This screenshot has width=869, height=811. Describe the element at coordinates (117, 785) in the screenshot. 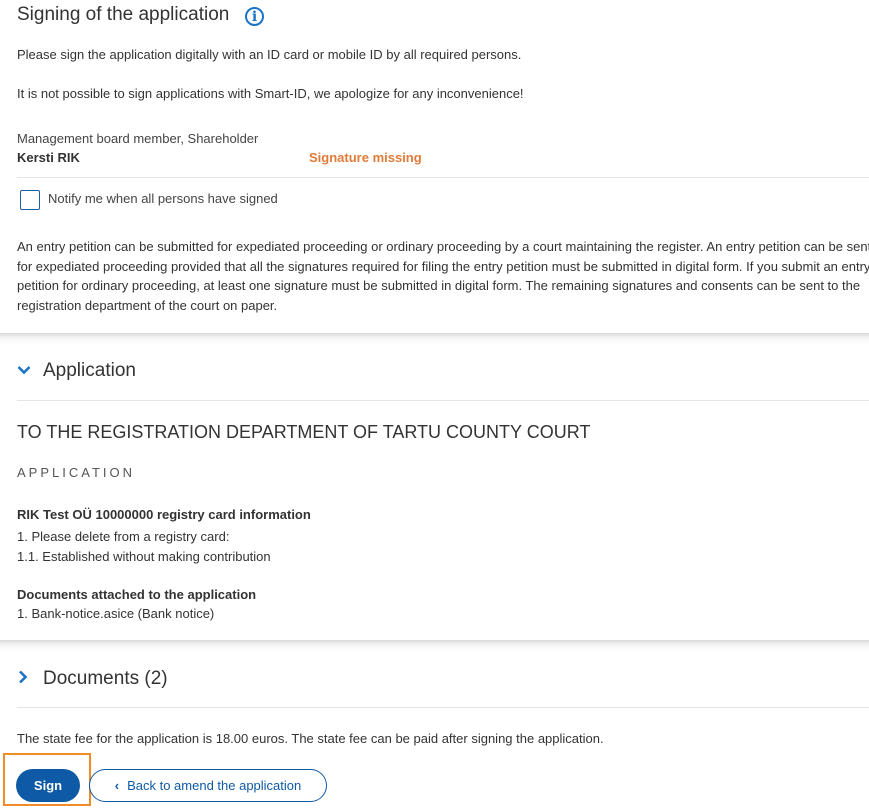

I see `chevron-left-icon: ‹` at that location.